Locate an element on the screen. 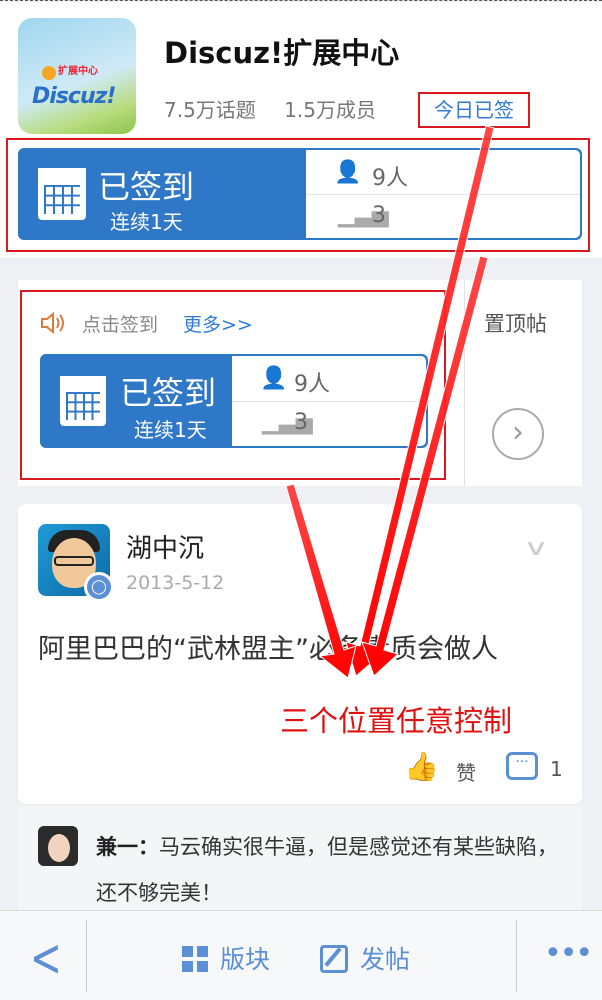  new-post-button: 发帖 is located at coordinates (365, 958).